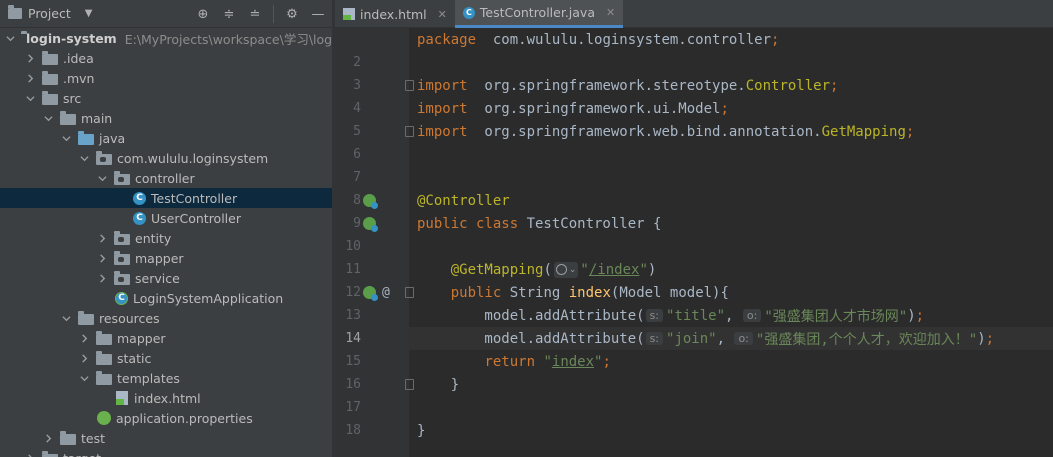 The image size is (1053, 457). I want to click on tree-item-label: TestController, so click(194, 198).